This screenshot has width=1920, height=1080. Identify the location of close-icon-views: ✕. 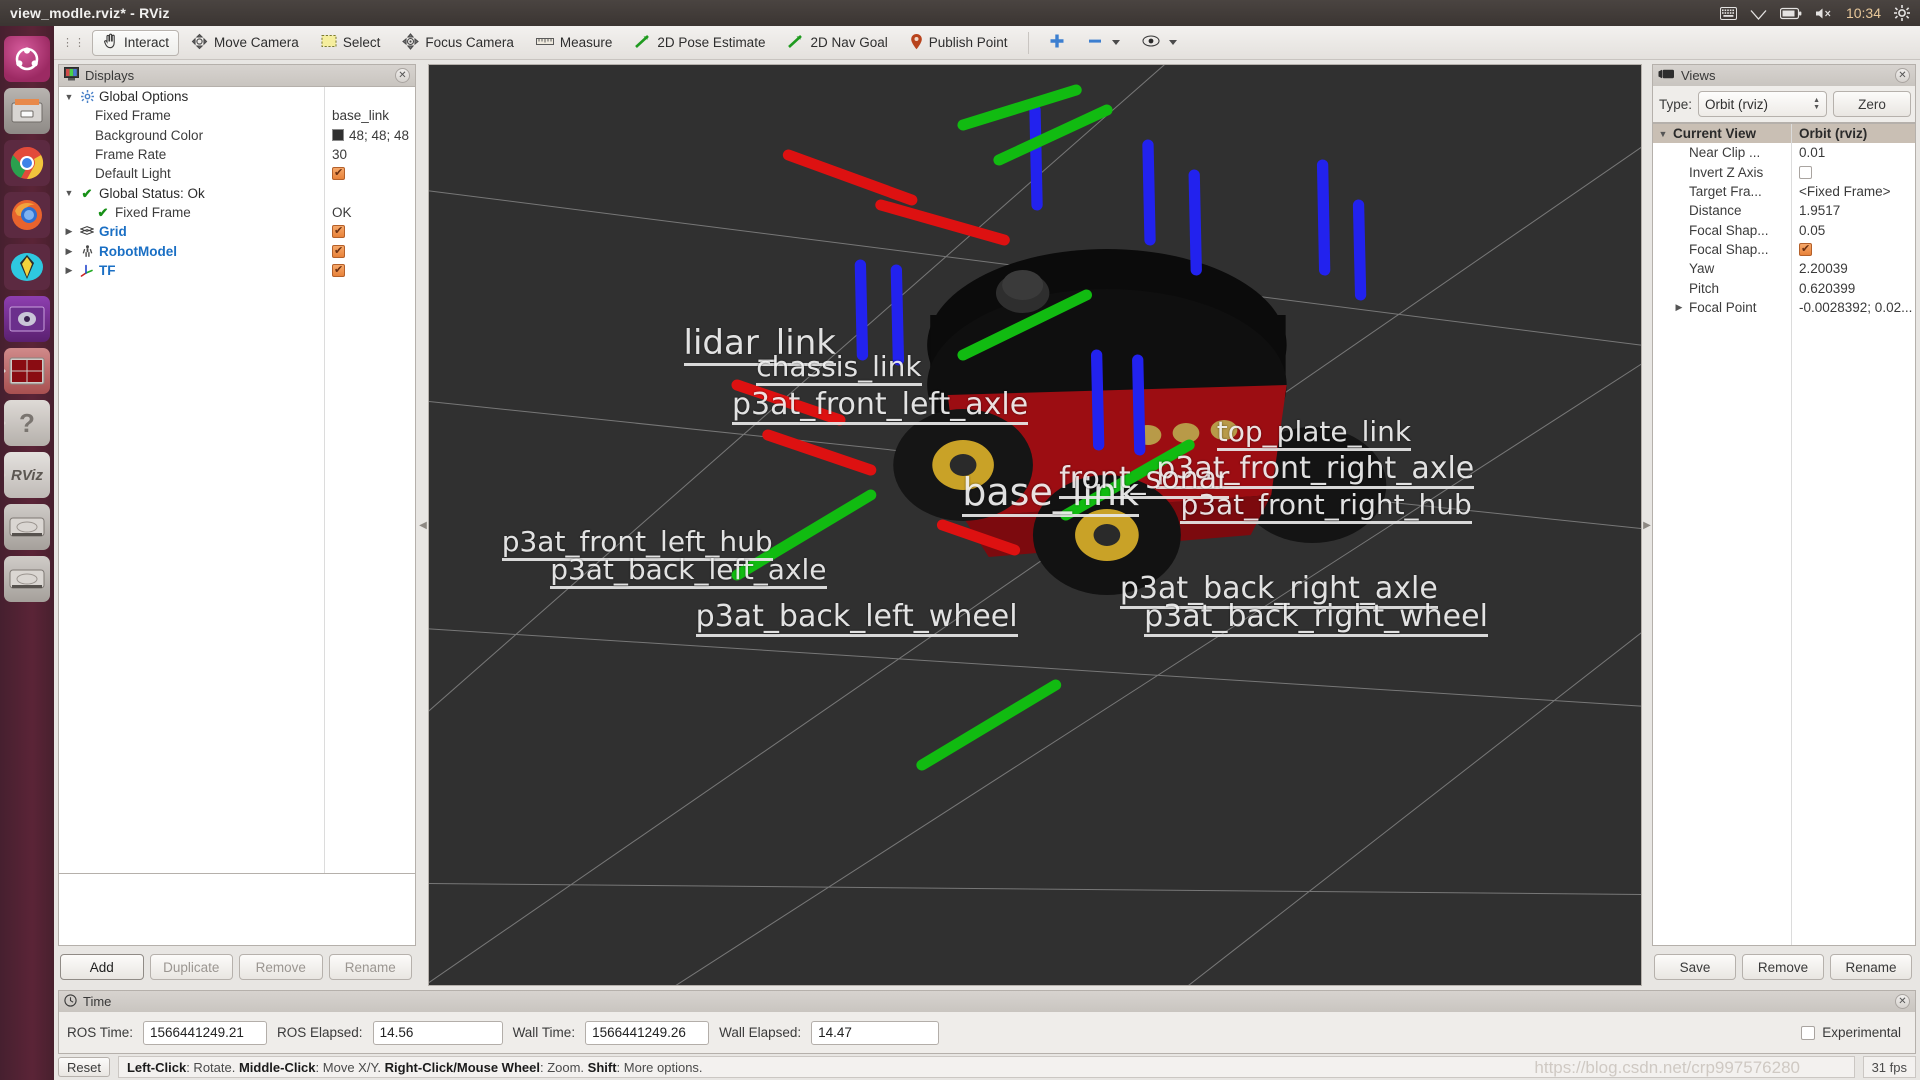
(1902, 75).